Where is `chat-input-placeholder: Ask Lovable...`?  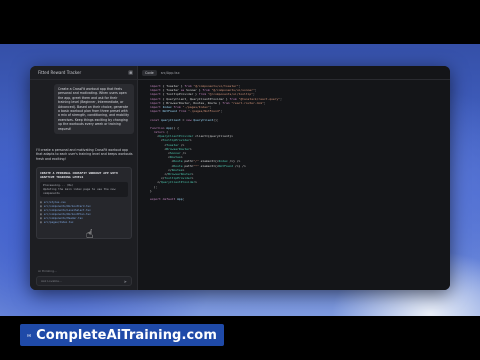 chat-input-placeholder: Ask Lovable... is located at coordinates (51, 281).